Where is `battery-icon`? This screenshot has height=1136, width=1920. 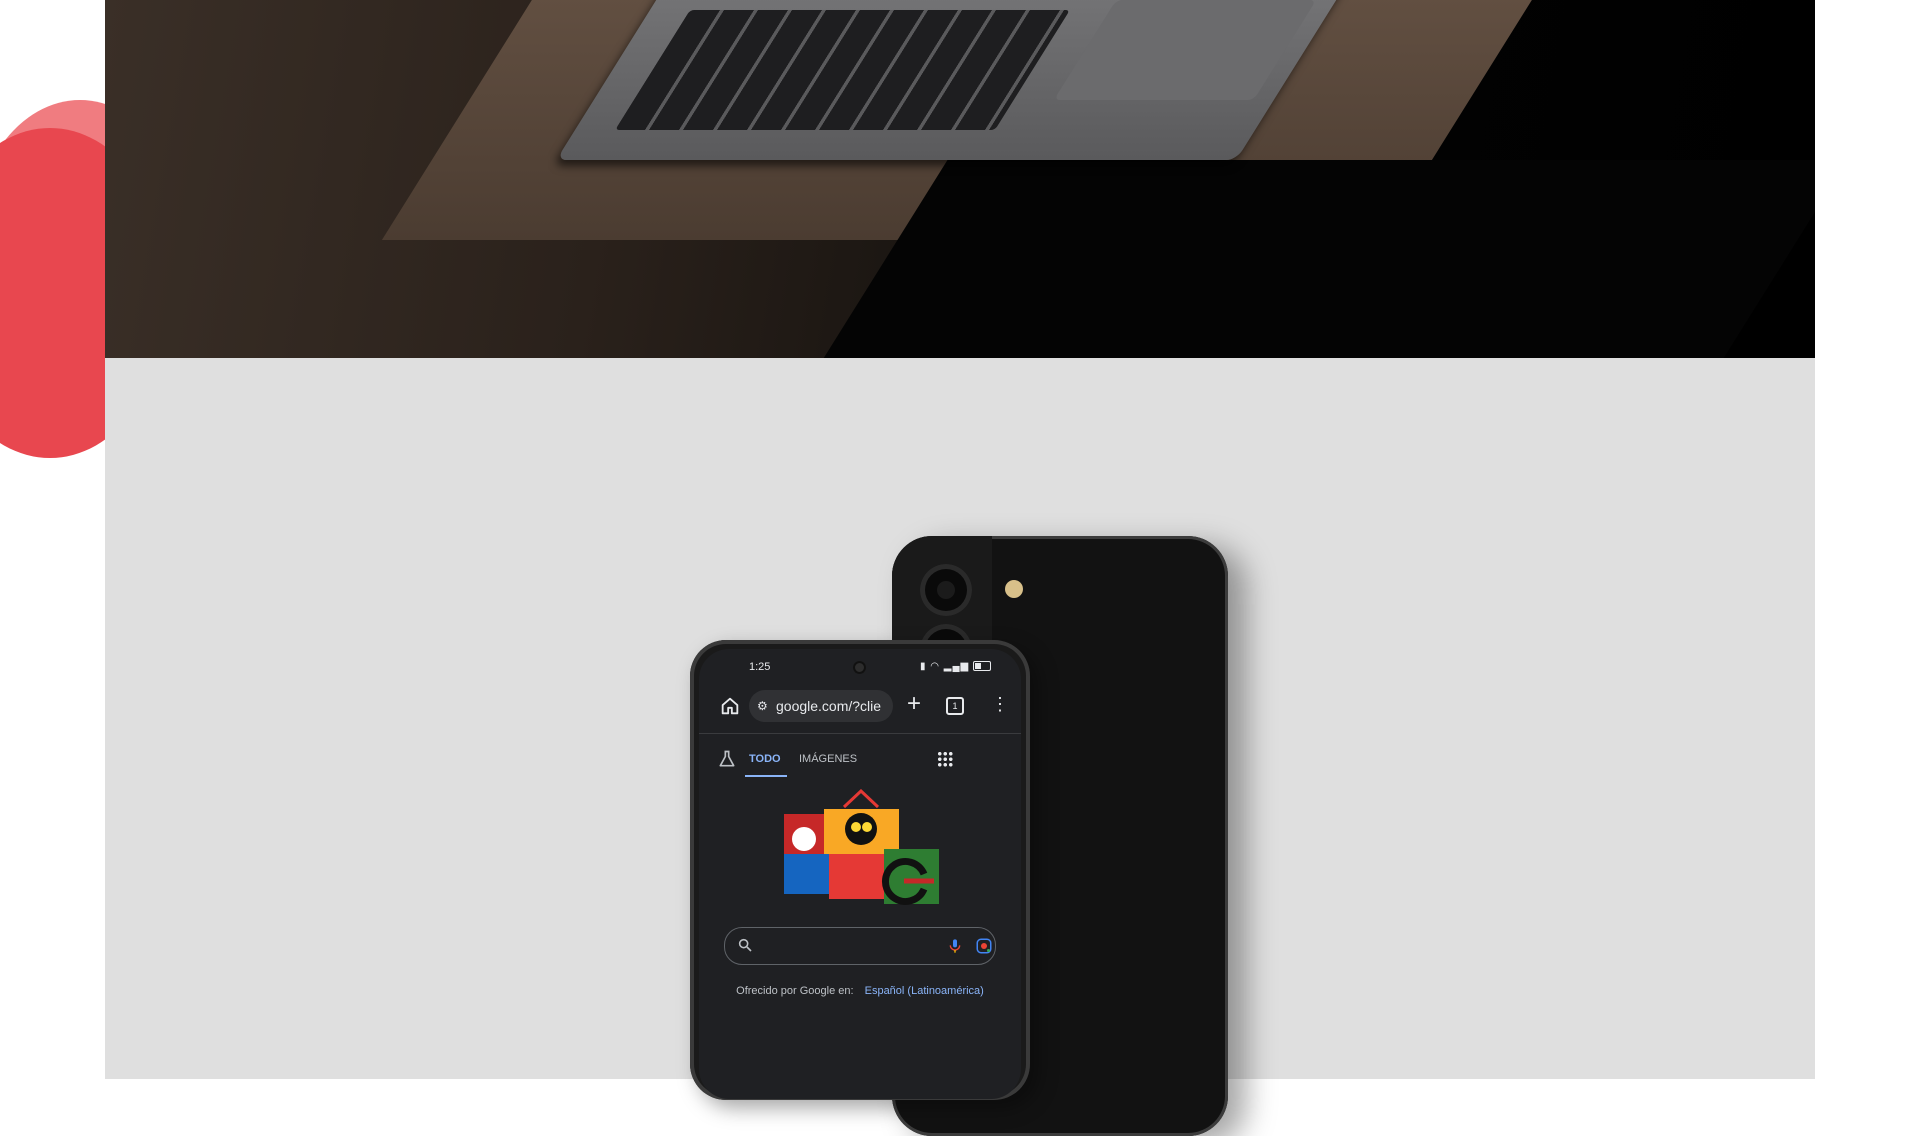
battery-icon is located at coordinates (982, 666).